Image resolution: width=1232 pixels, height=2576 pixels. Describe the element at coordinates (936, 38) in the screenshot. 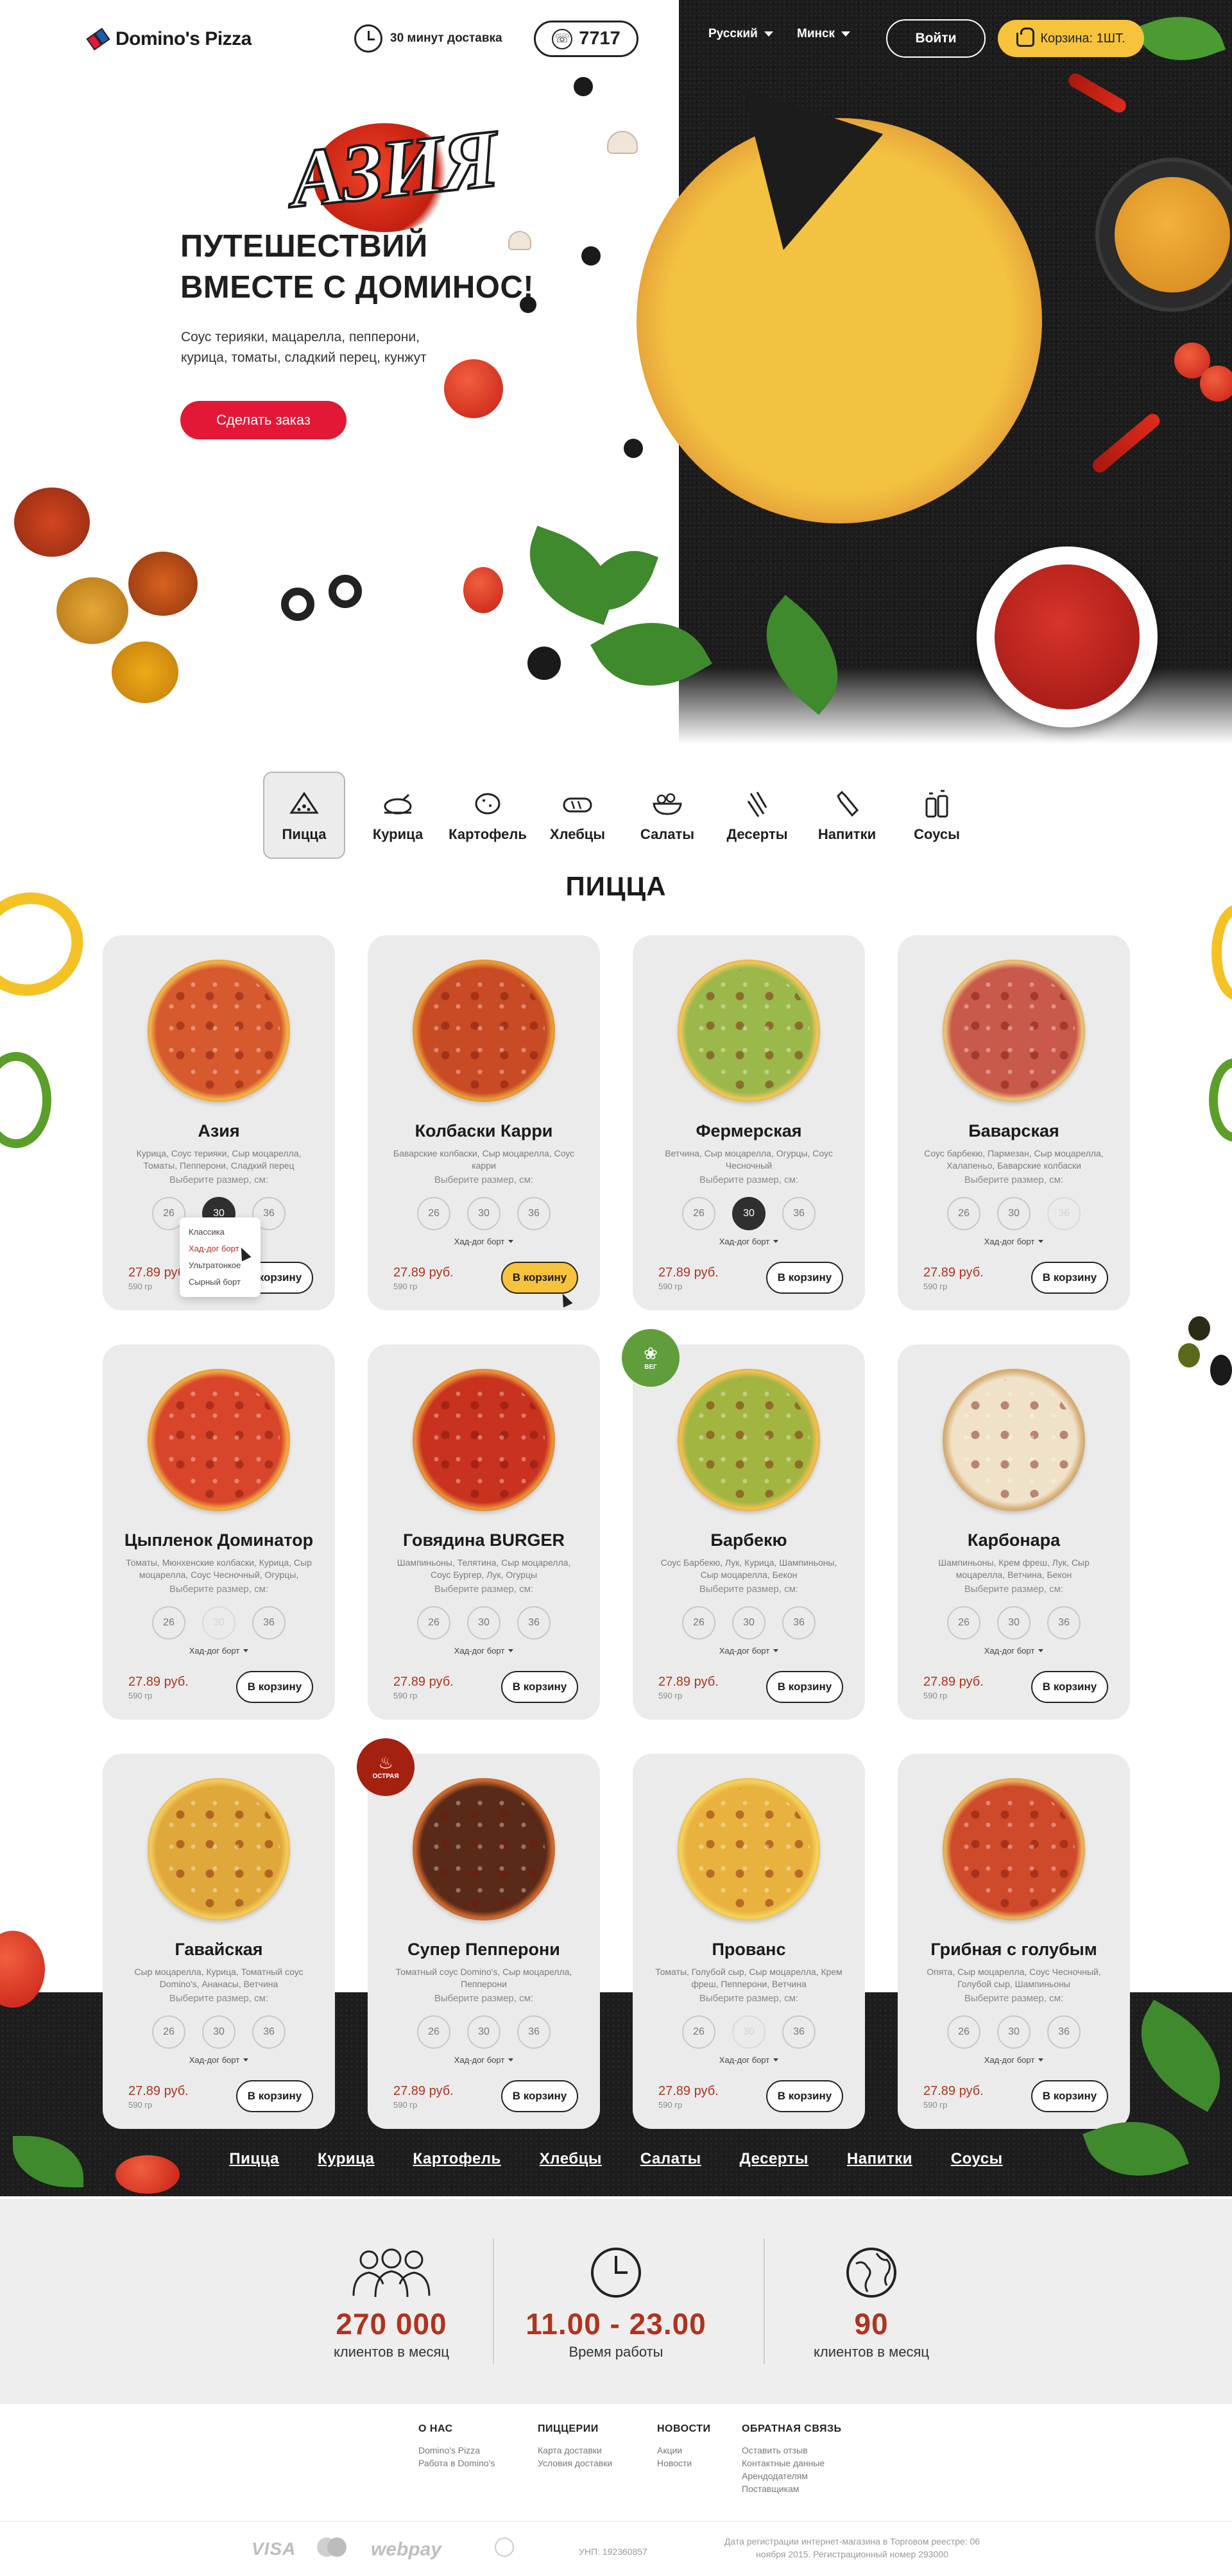

I see `login-button: Войти` at that location.